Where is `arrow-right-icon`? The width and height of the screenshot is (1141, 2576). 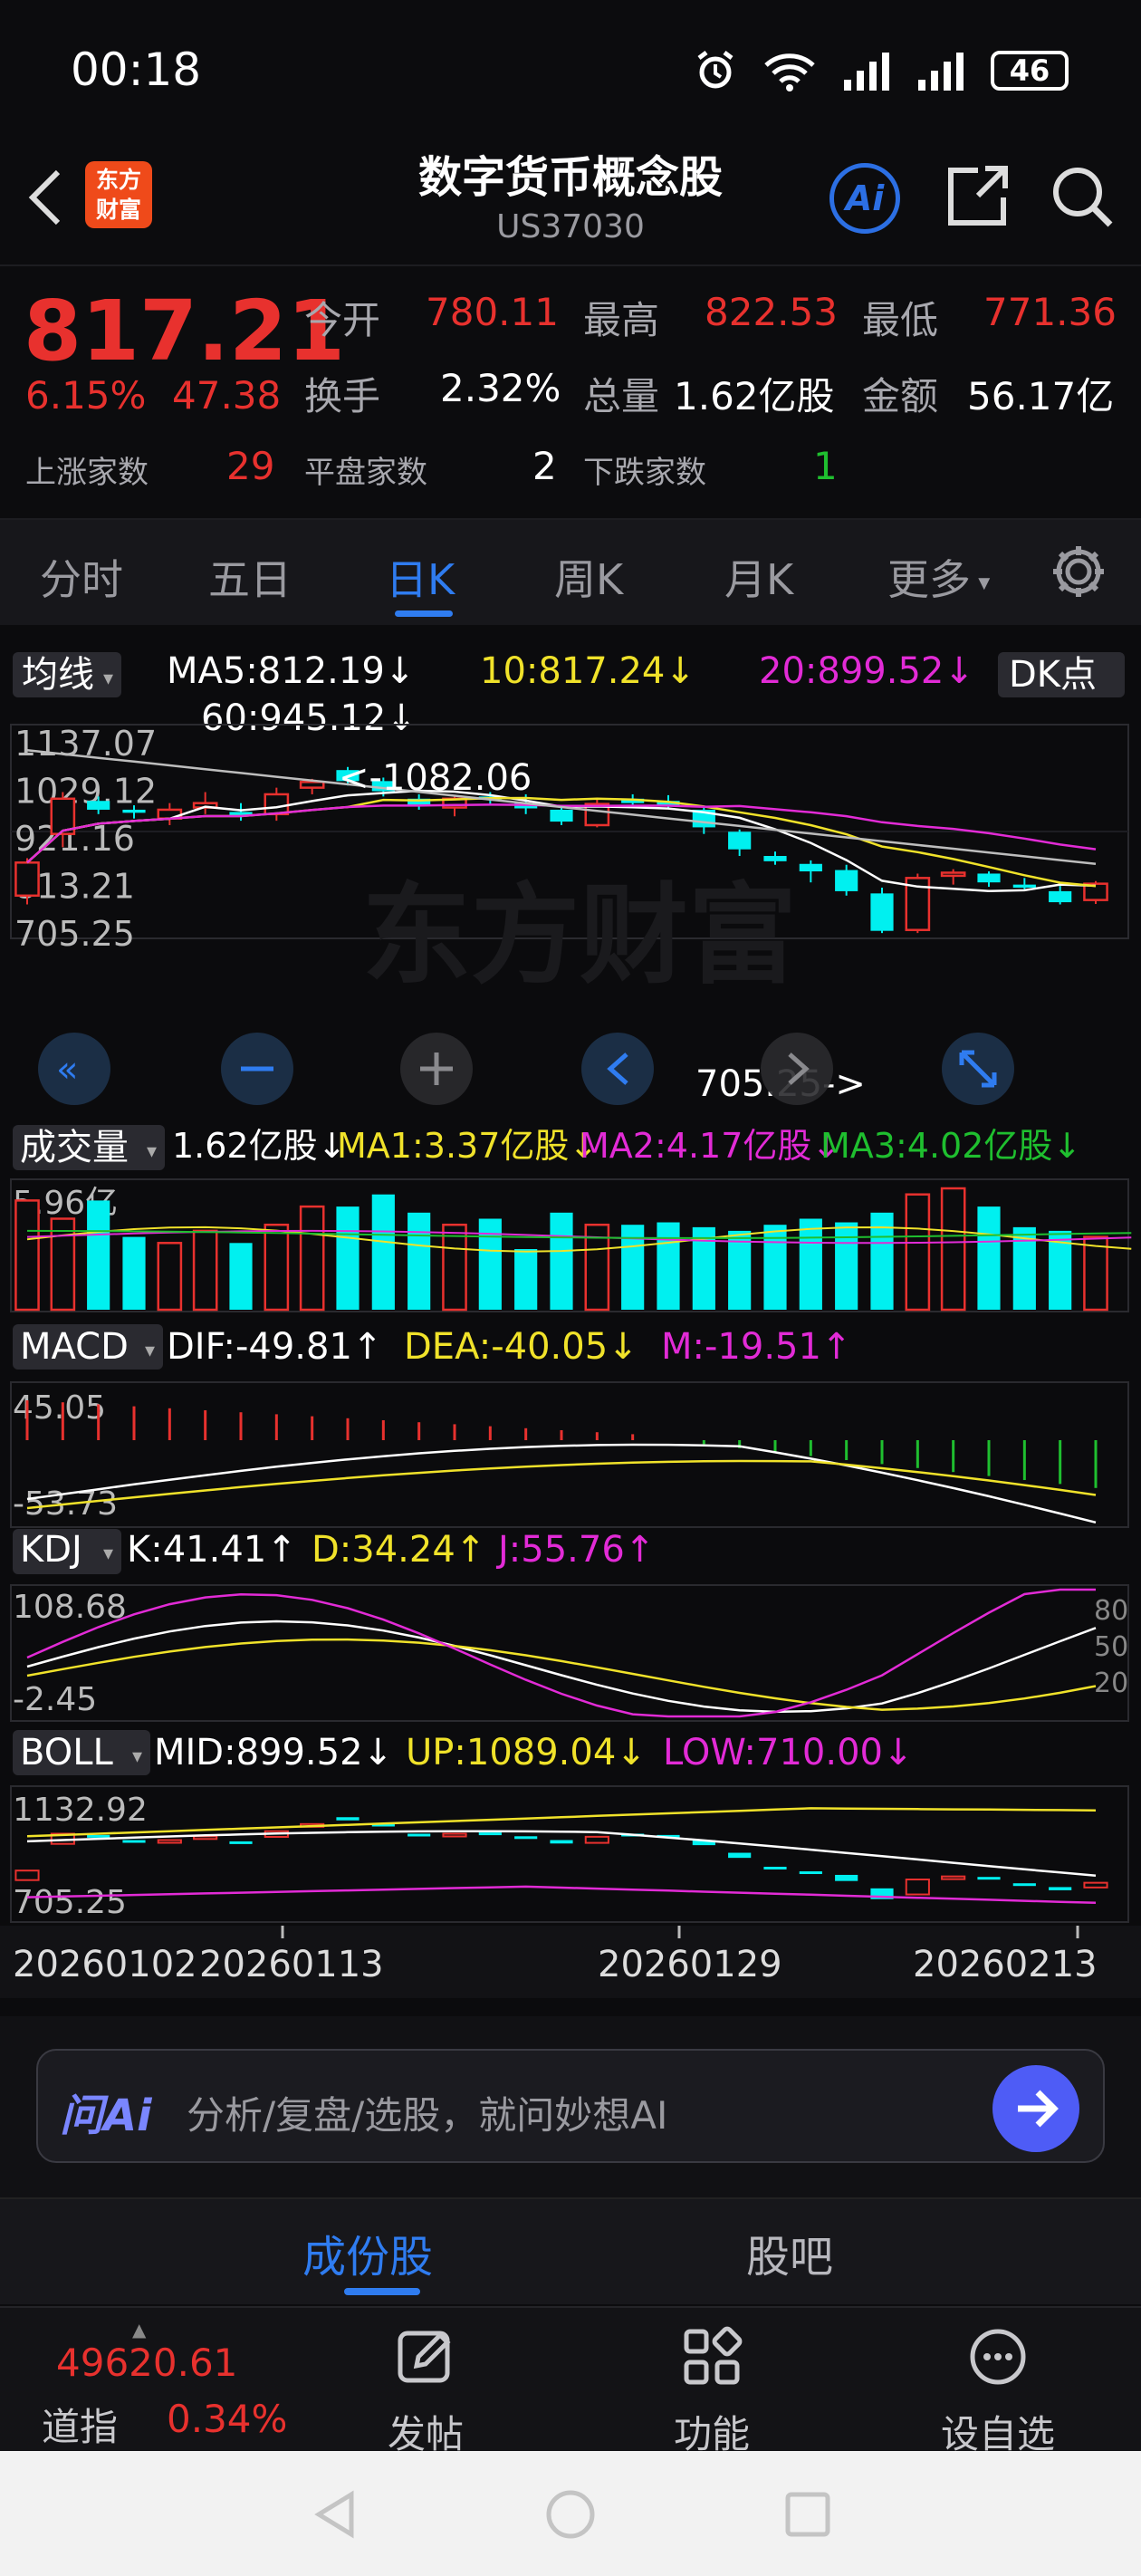 arrow-right-icon is located at coordinates (1038, 2109).